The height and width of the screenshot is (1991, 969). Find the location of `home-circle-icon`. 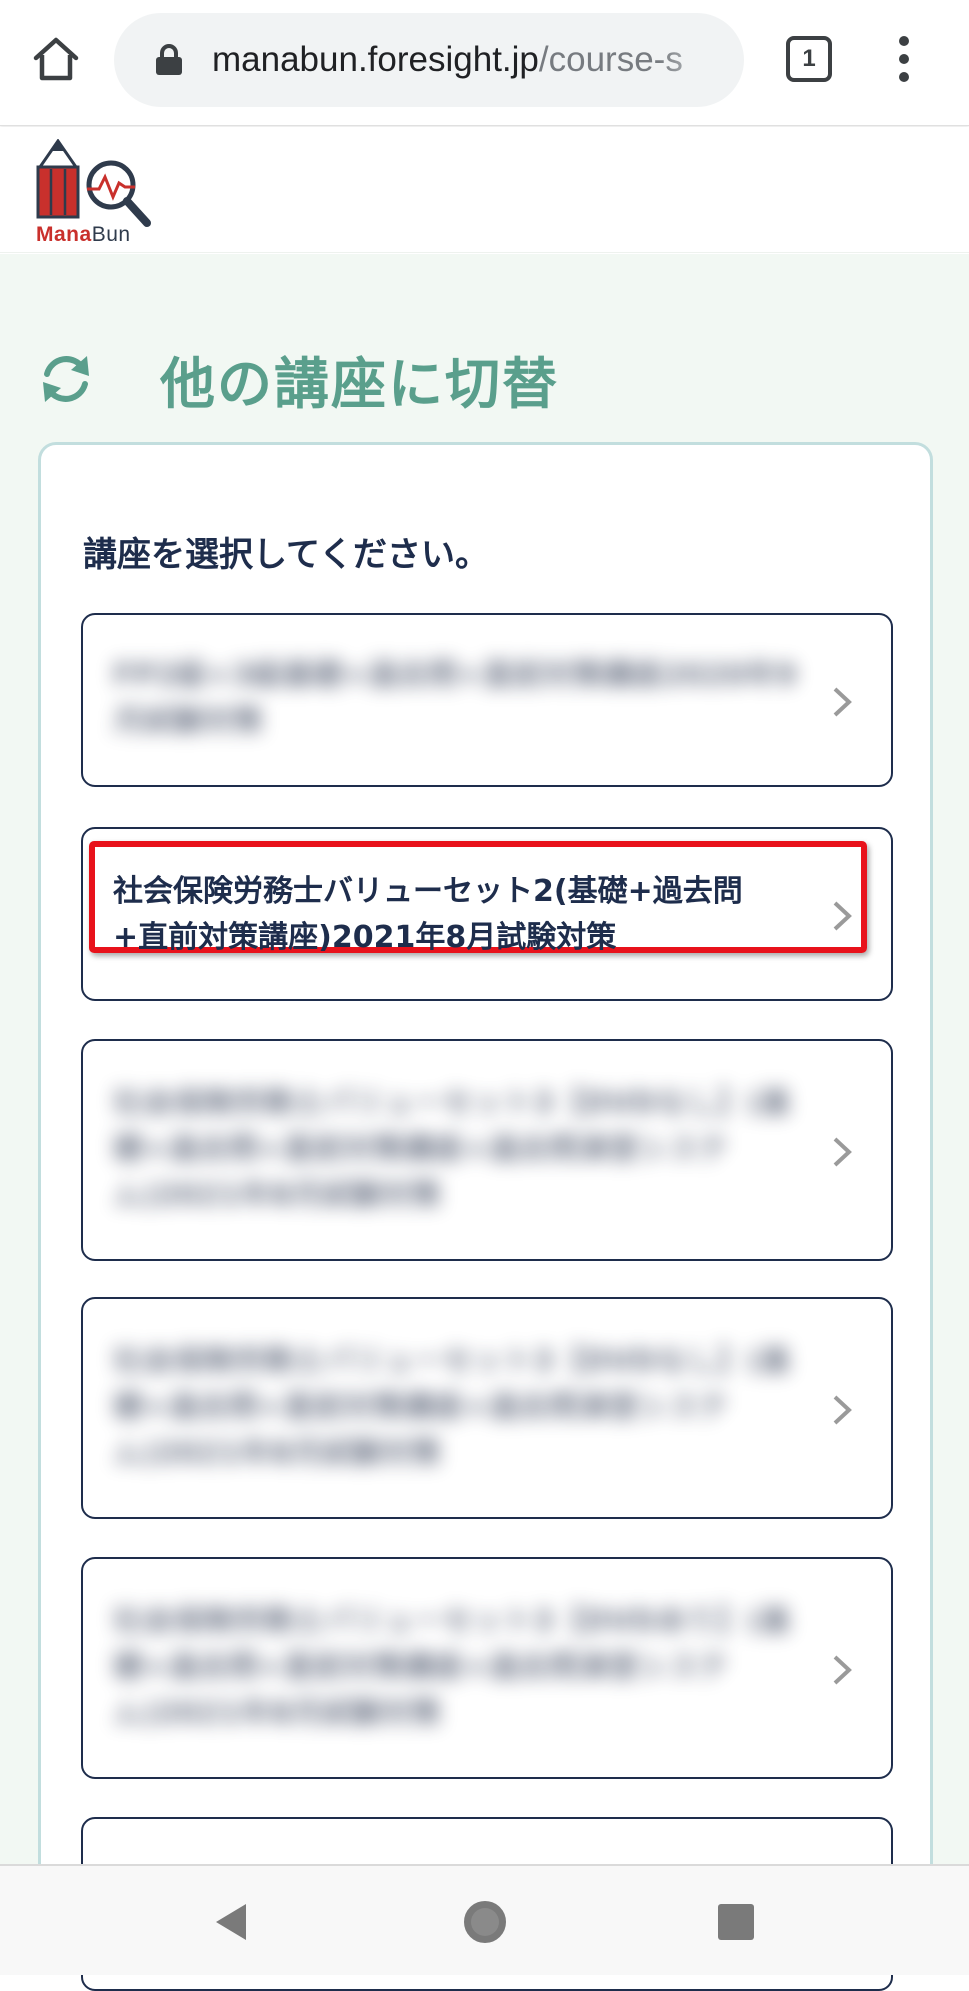

home-circle-icon is located at coordinates (485, 1922).